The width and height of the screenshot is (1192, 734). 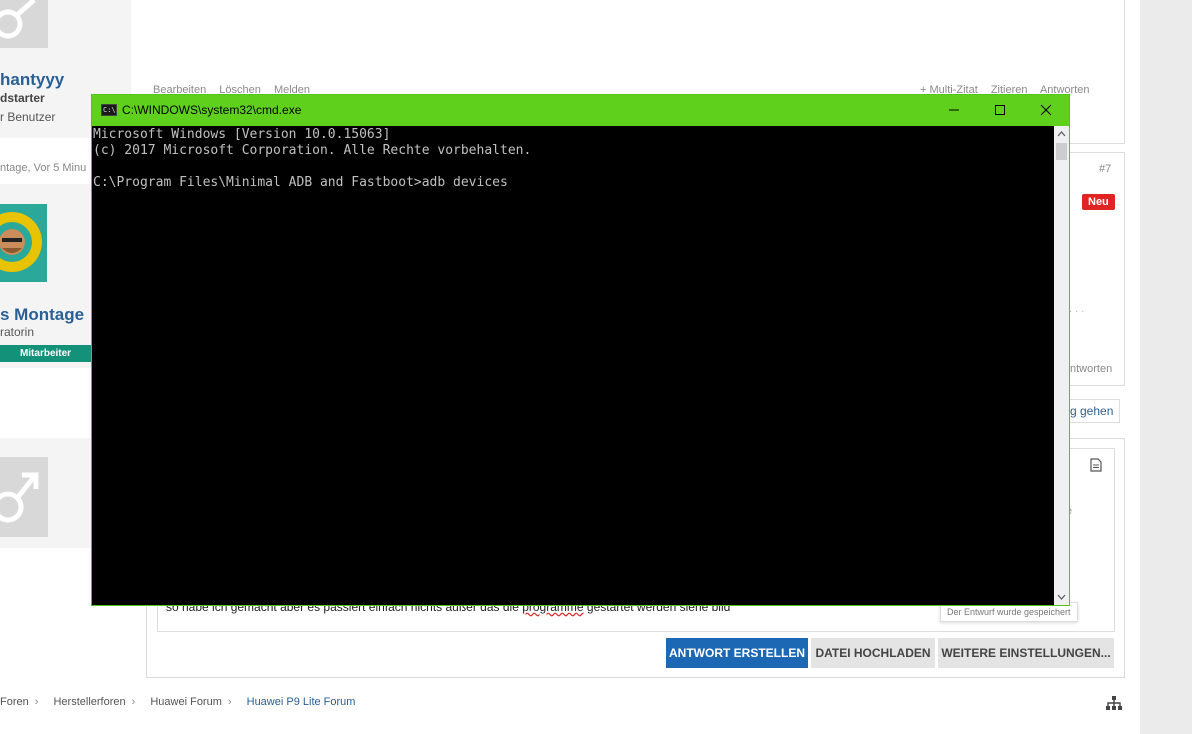 I want to click on minimize-button, so click(x=954, y=110).